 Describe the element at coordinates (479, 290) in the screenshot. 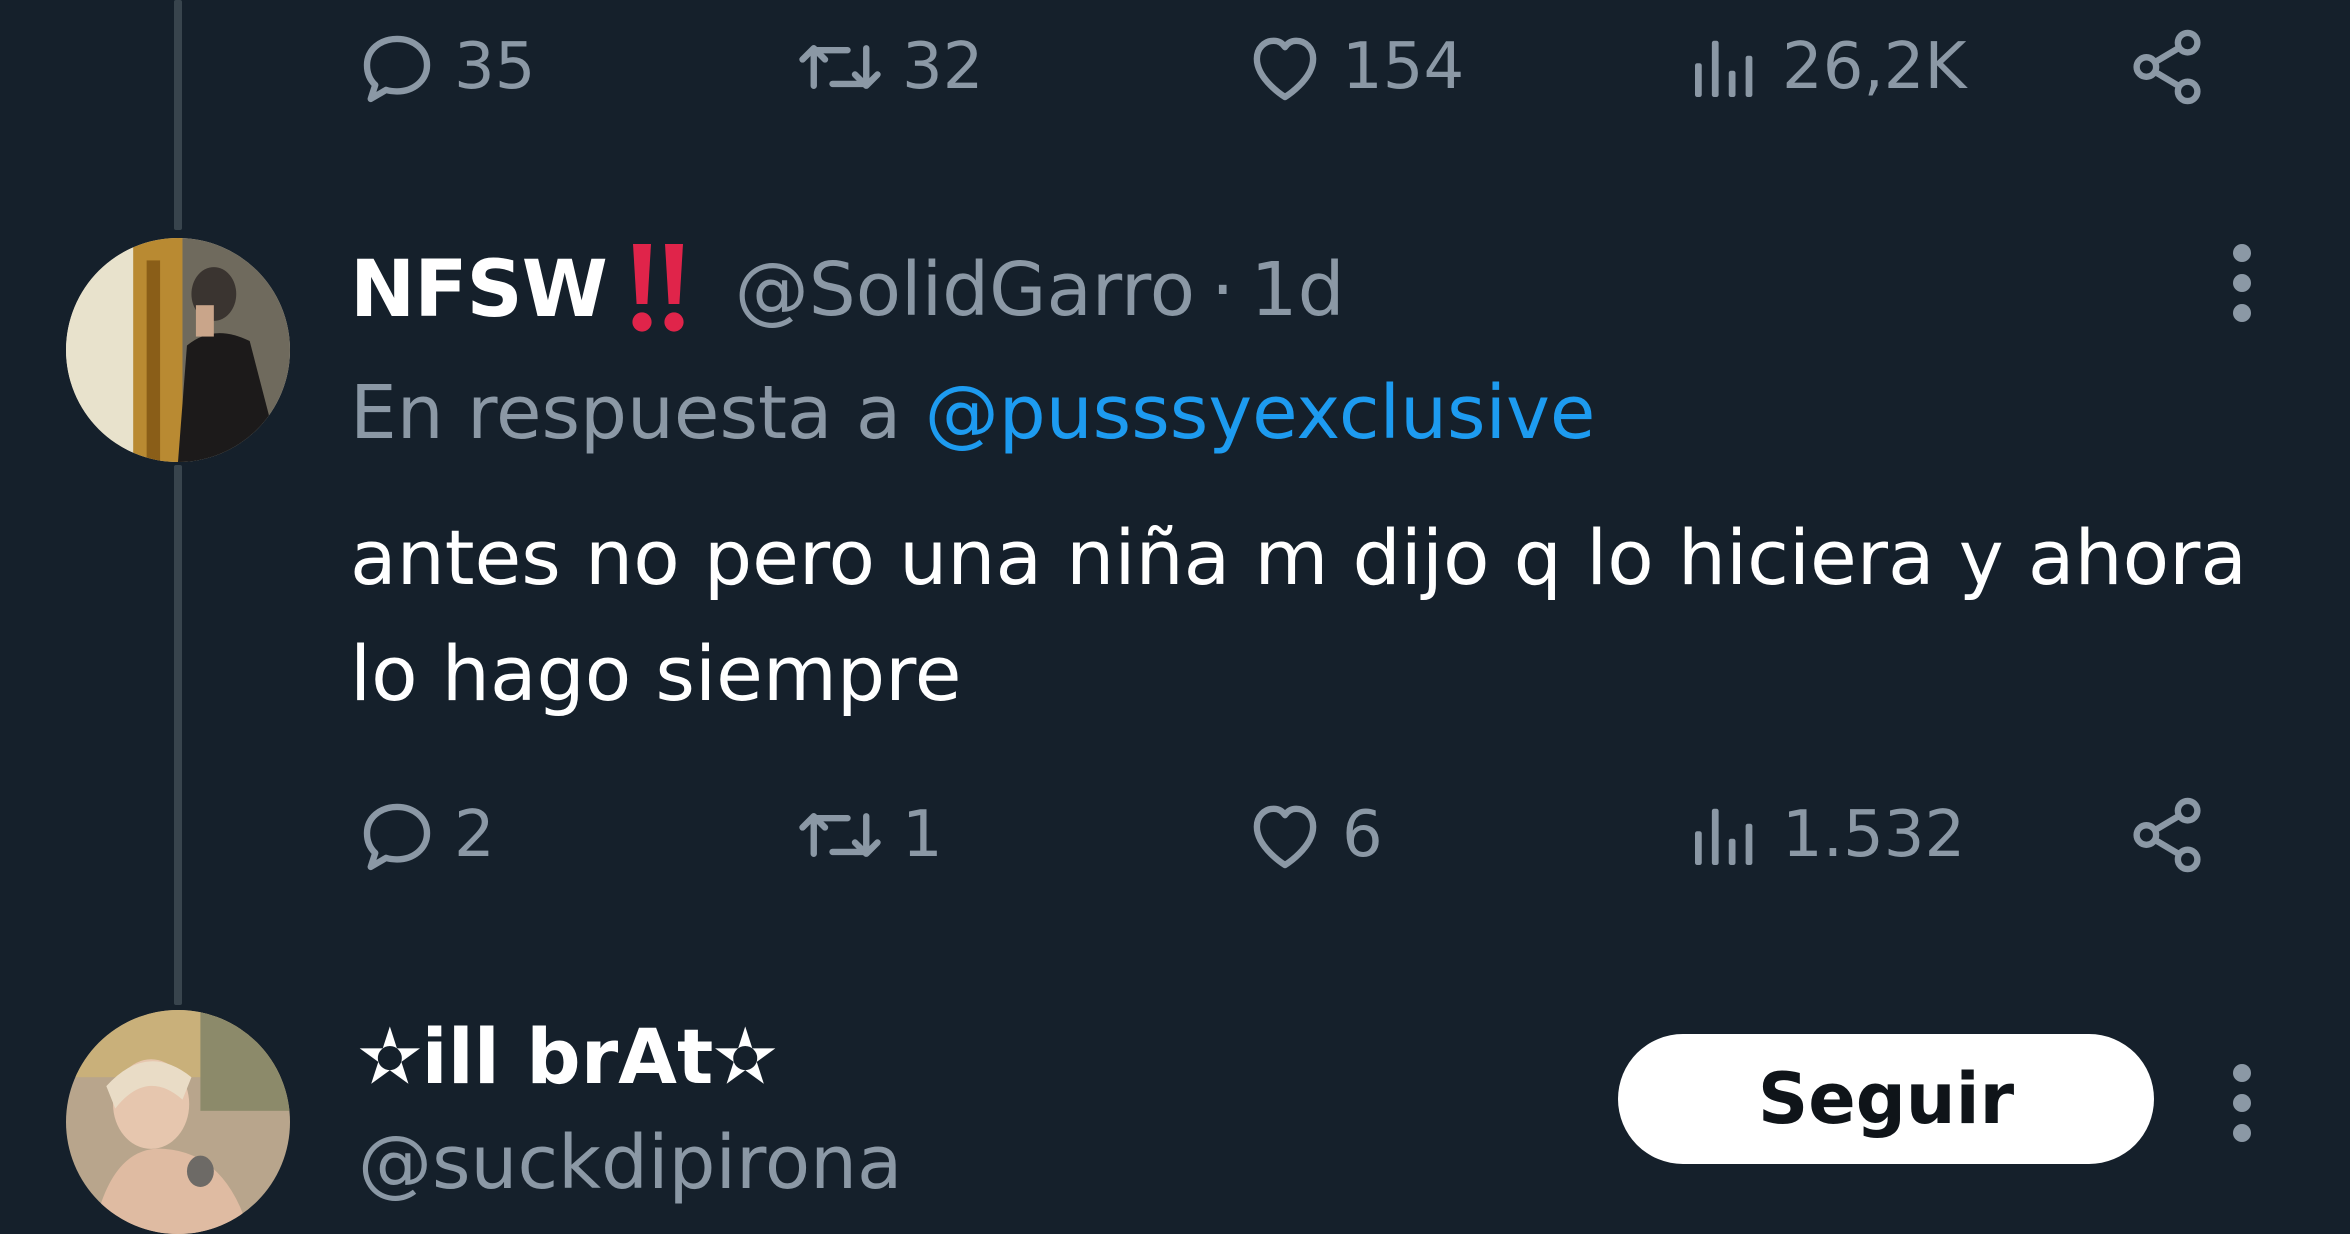

I see `display-name: NFSW` at that location.